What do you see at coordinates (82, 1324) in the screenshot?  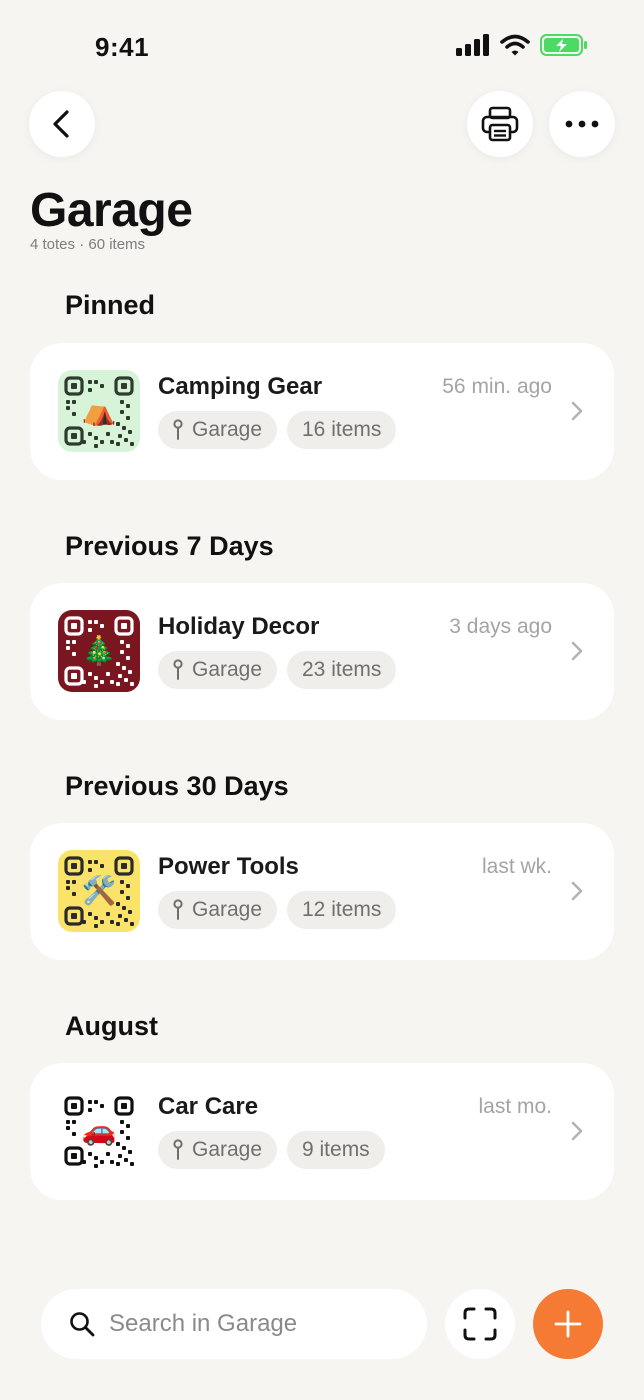 I see `search-icon` at bounding box center [82, 1324].